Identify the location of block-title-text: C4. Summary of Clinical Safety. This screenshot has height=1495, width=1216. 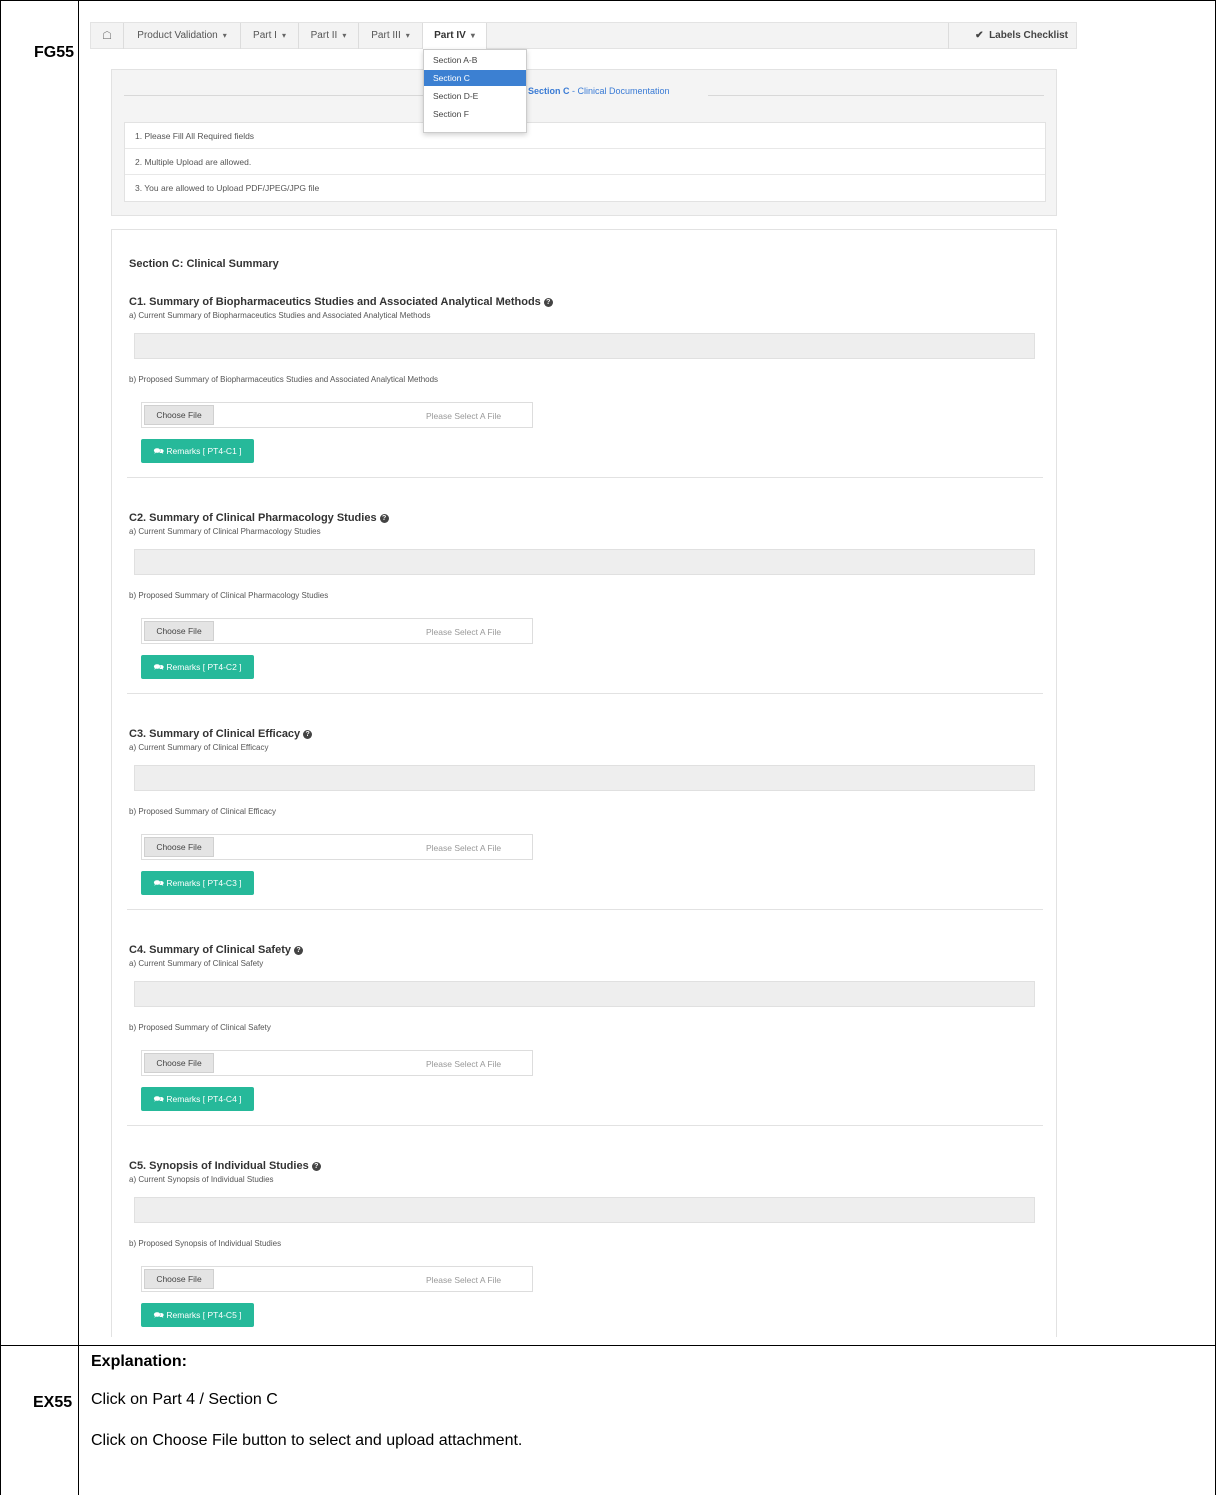
(210, 950).